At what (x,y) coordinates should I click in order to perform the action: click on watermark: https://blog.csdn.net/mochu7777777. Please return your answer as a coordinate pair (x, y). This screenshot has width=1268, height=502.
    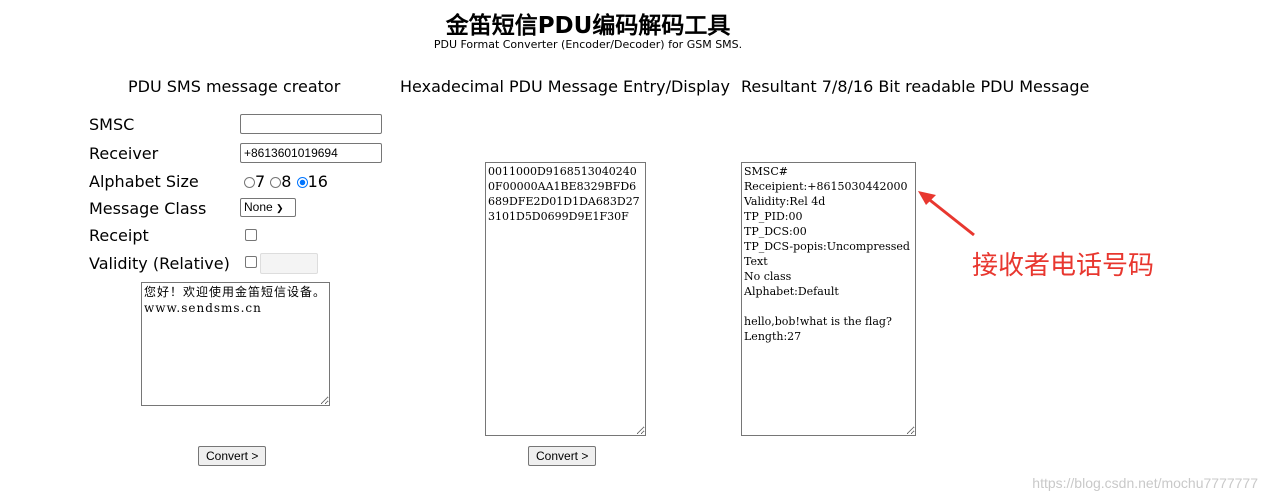
    Looking at the image, I should click on (1145, 483).